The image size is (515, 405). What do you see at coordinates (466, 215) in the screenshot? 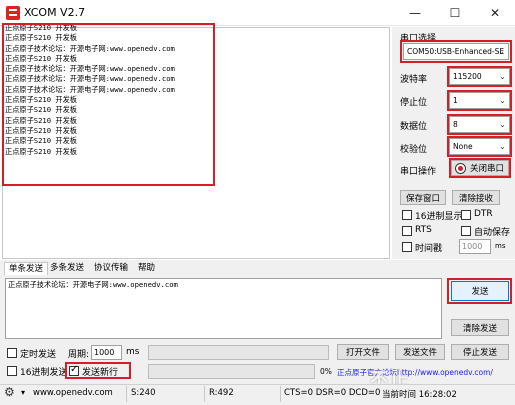
I see `dtr-checkbox` at bounding box center [466, 215].